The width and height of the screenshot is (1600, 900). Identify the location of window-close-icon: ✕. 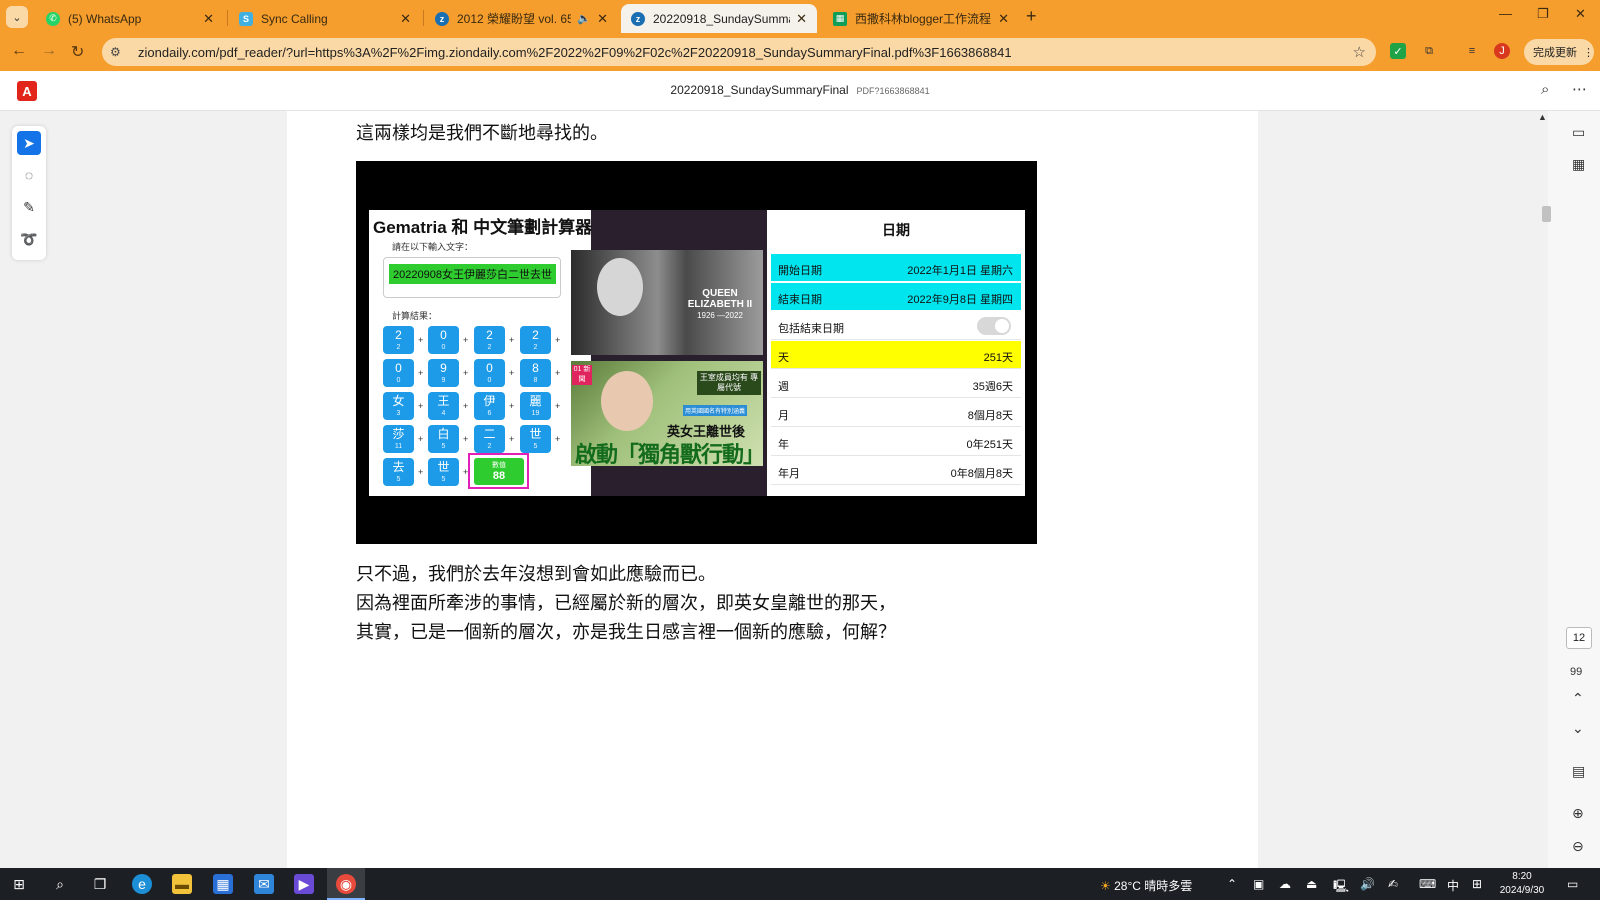
(1580, 14).